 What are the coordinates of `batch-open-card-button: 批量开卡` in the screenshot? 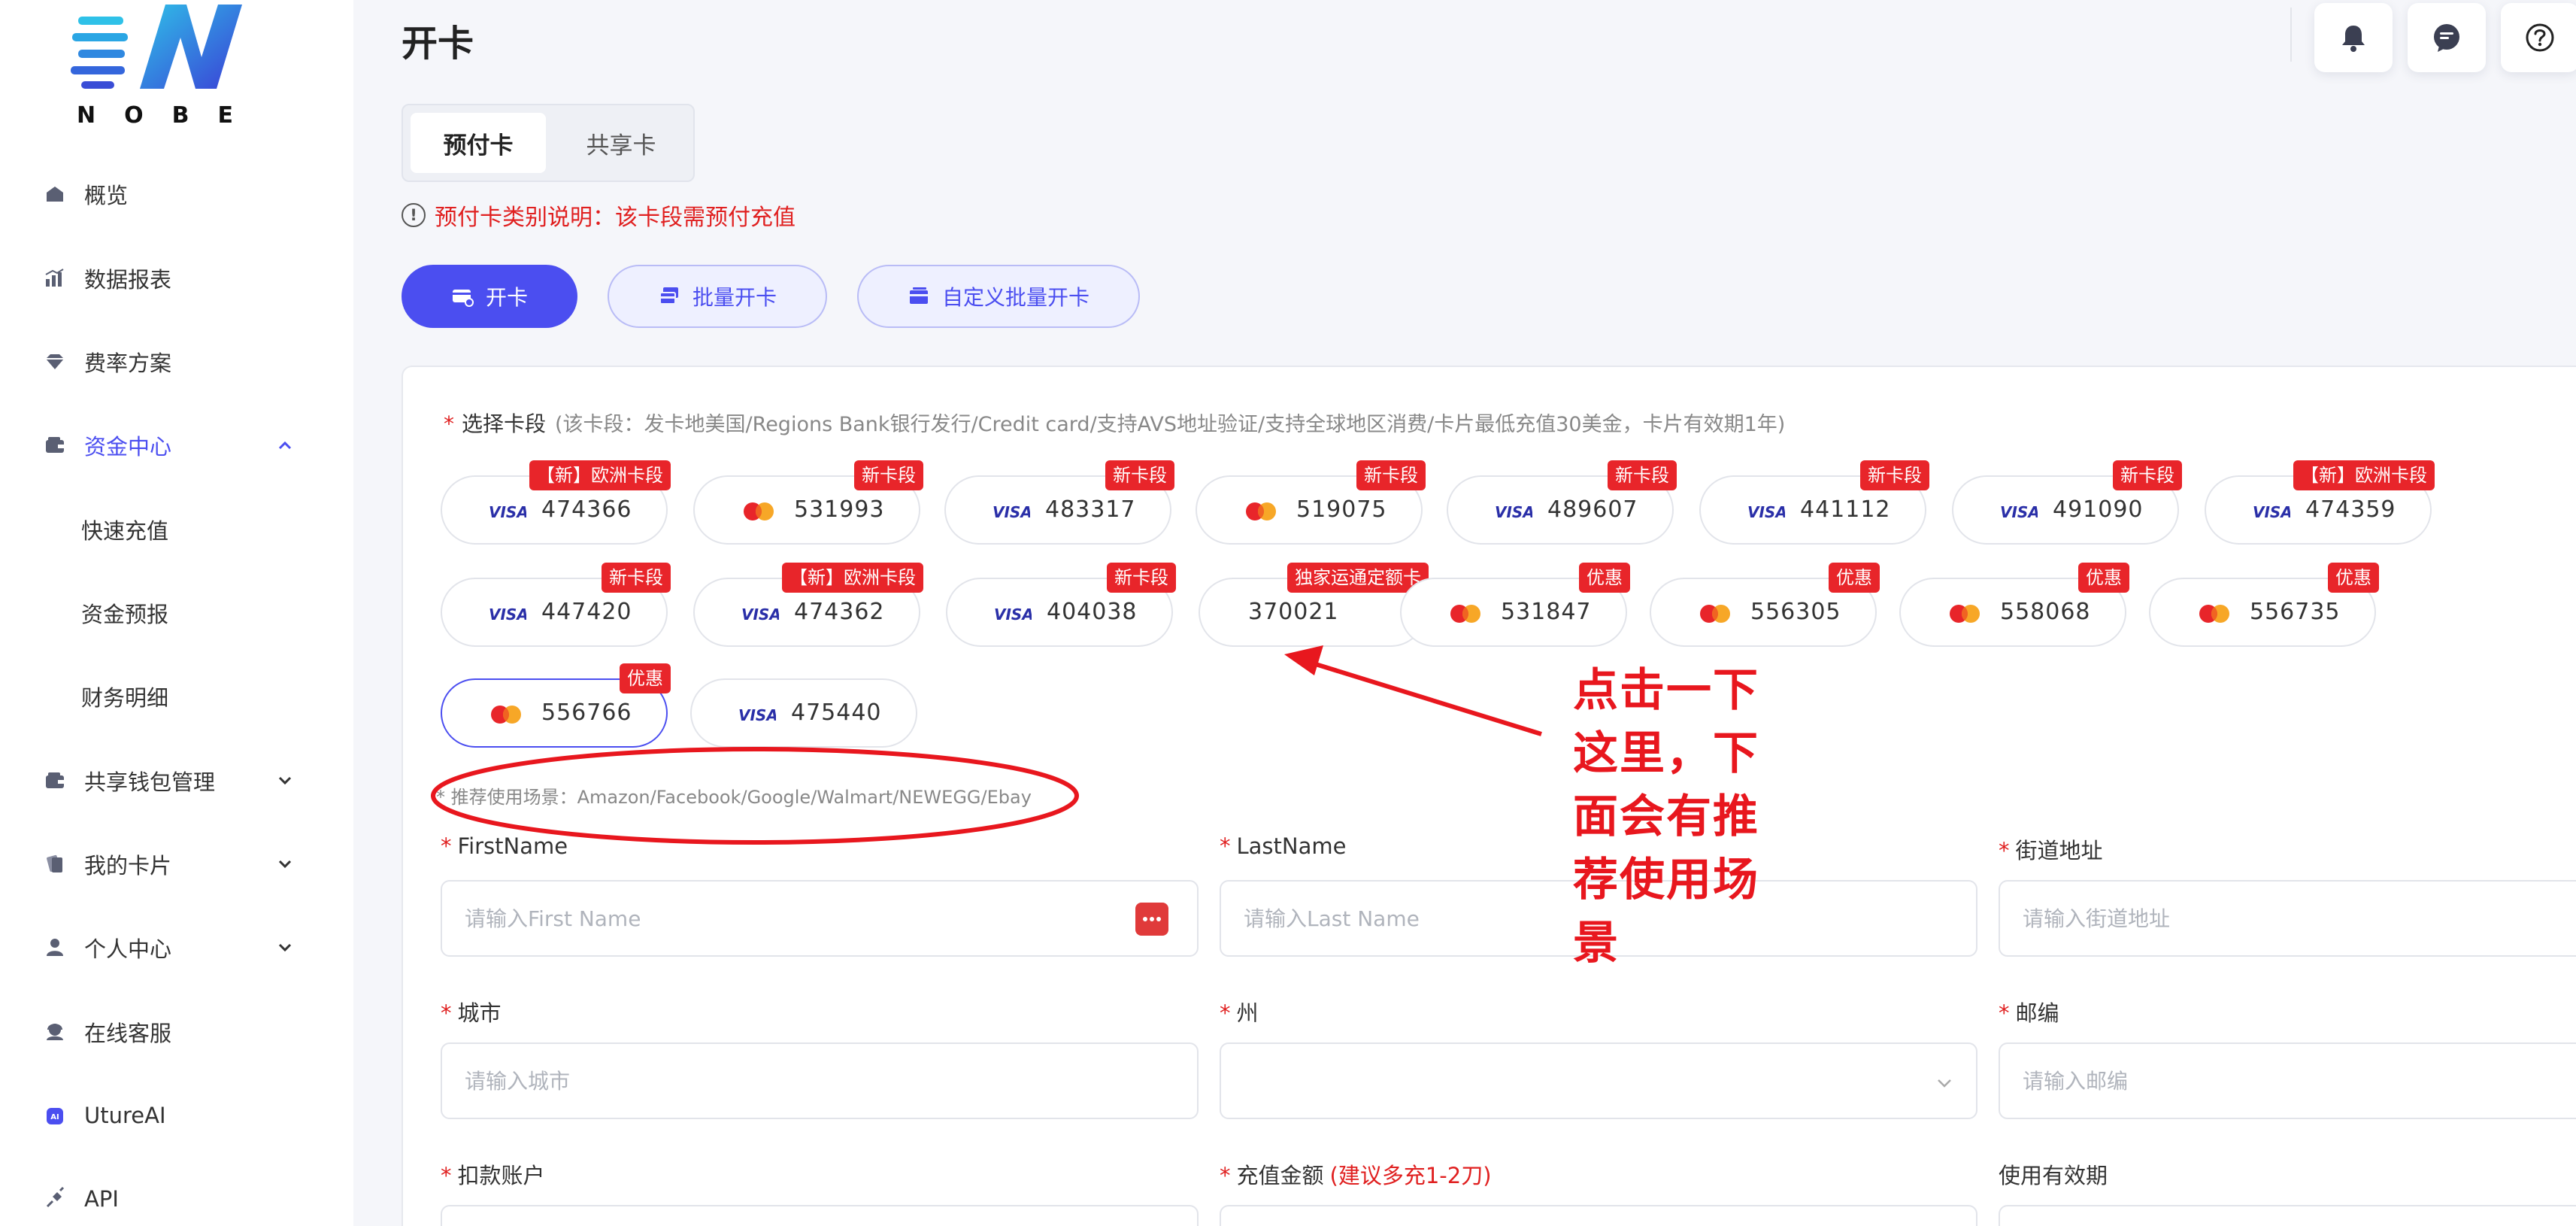 It's located at (717, 296).